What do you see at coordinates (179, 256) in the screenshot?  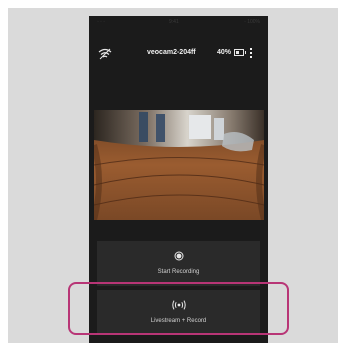 I see `record-dot-icon` at bounding box center [179, 256].